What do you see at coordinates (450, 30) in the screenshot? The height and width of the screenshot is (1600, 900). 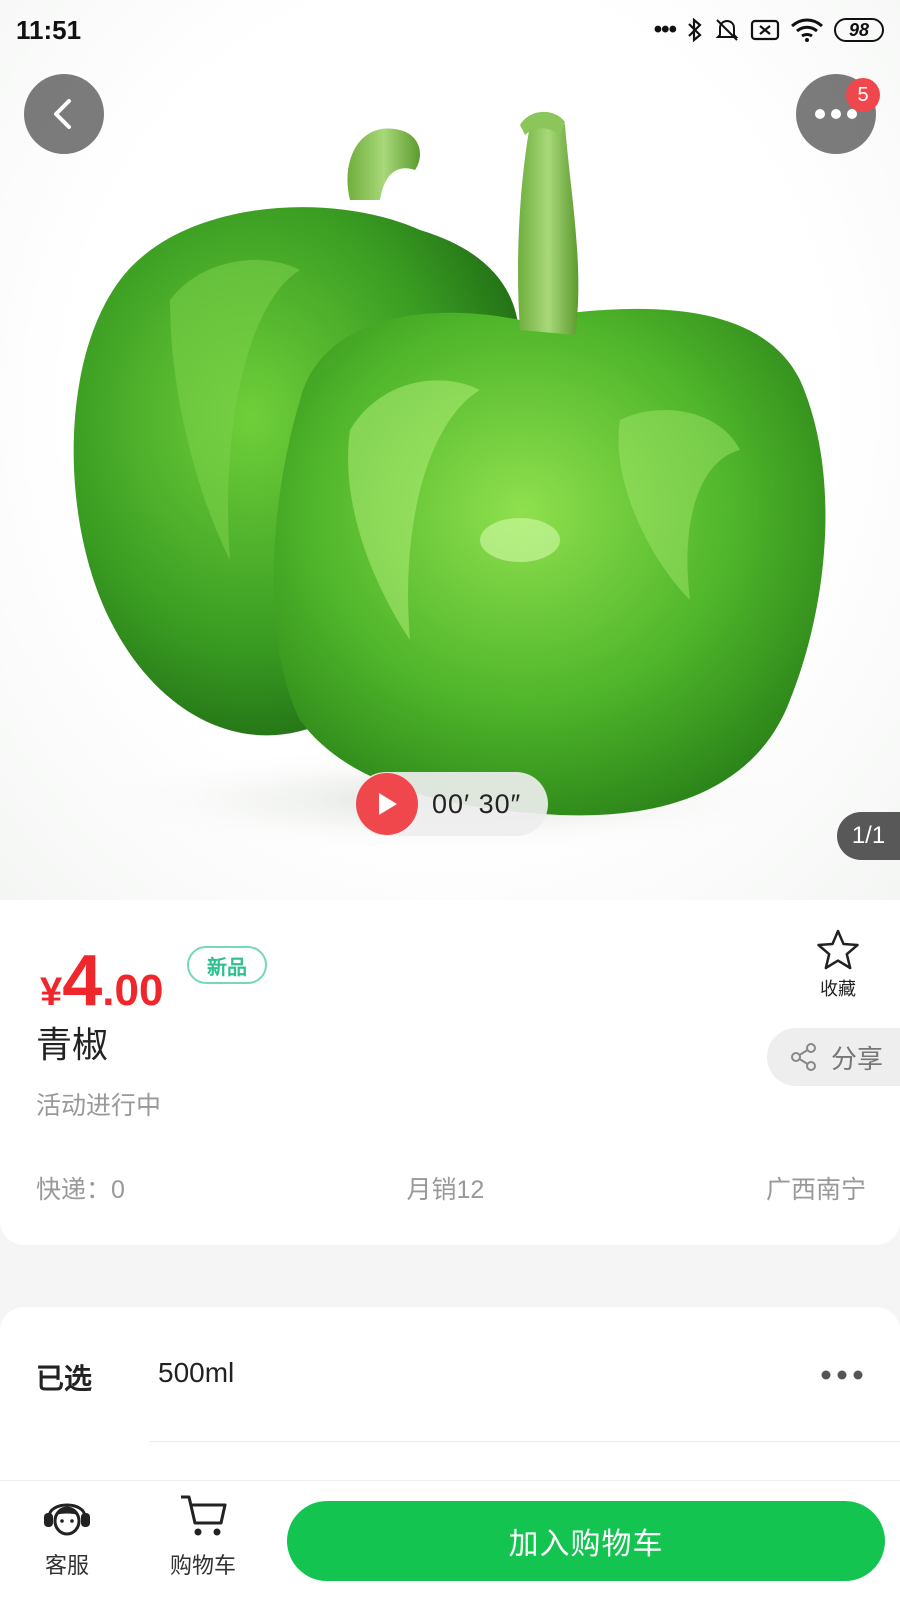 I see `status-bar: 11:51 ••• 98` at bounding box center [450, 30].